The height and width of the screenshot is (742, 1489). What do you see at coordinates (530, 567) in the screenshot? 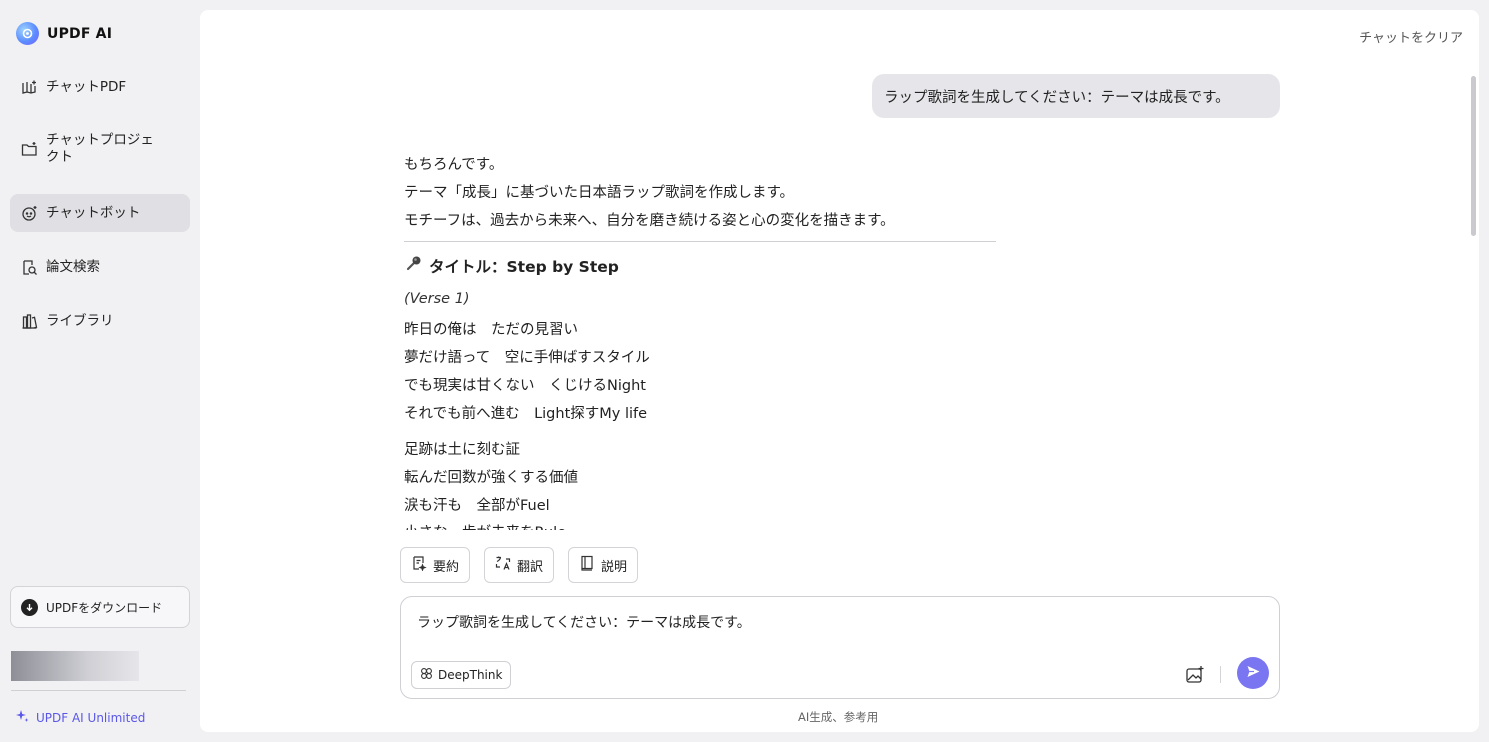
I see `translate-label: 翻訳` at bounding box center [530, 567].